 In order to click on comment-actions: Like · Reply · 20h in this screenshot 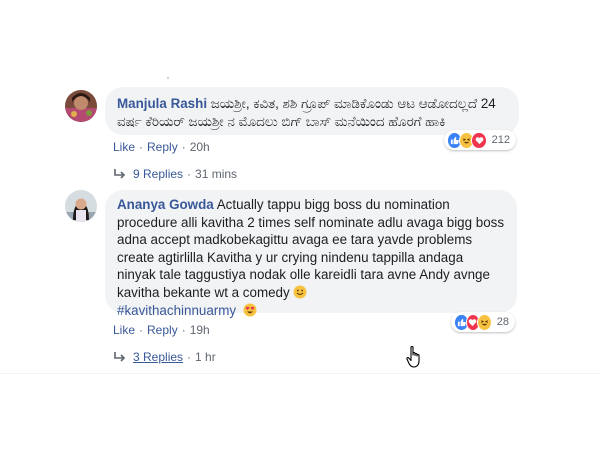, I will do `click(161, 147)`.